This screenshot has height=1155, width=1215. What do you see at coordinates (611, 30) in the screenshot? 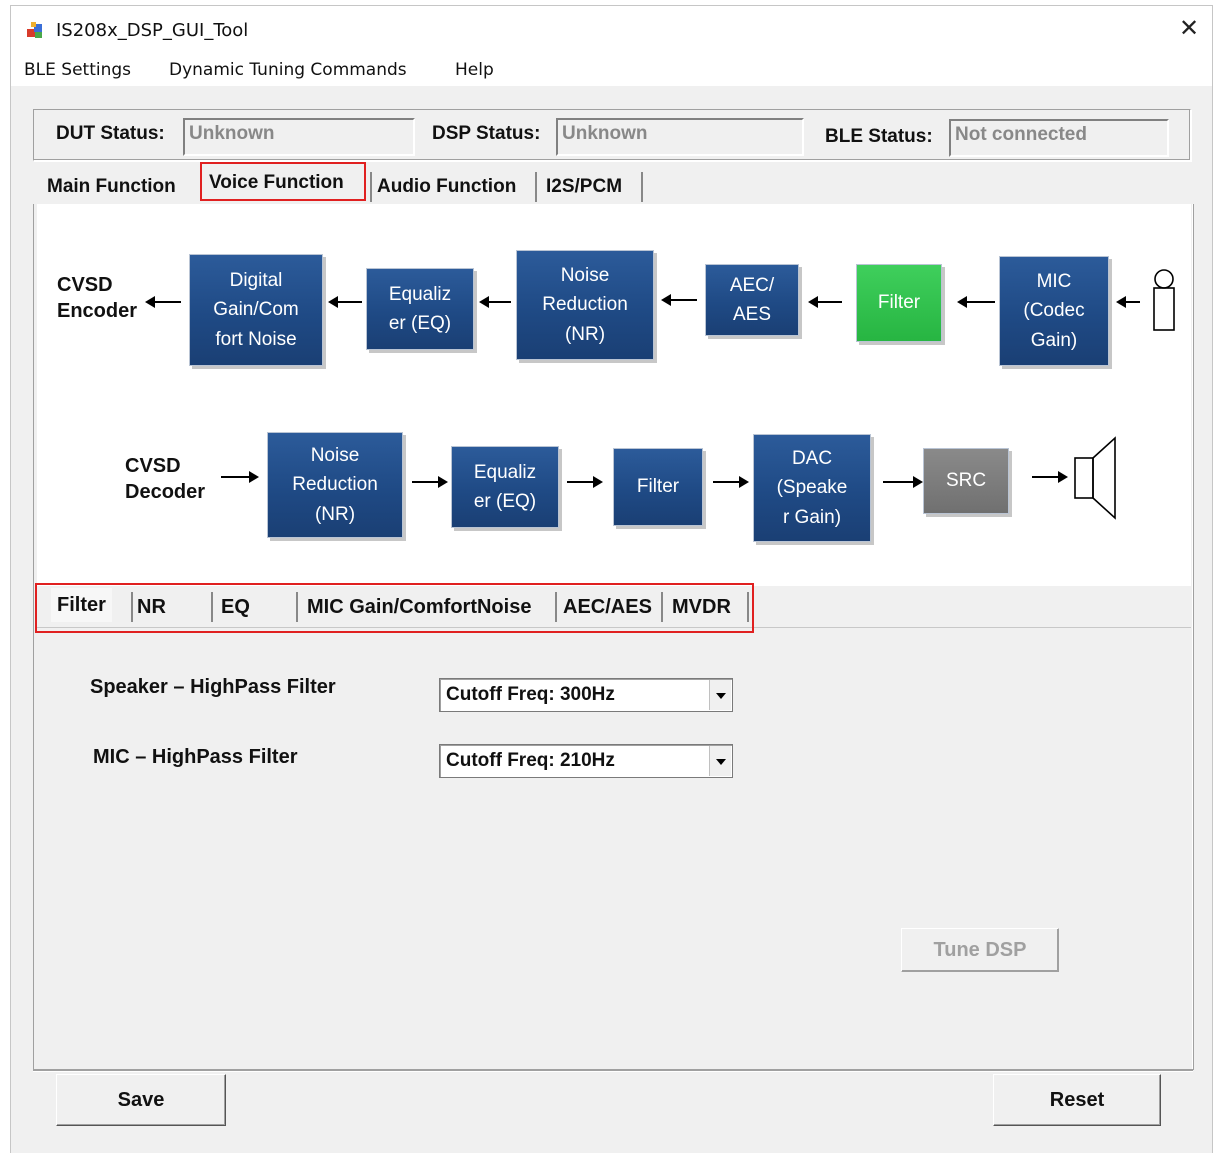
I see `title-bar: IS208x_DSP_GUI_Tool ✕` at bounding box center [611, 30].